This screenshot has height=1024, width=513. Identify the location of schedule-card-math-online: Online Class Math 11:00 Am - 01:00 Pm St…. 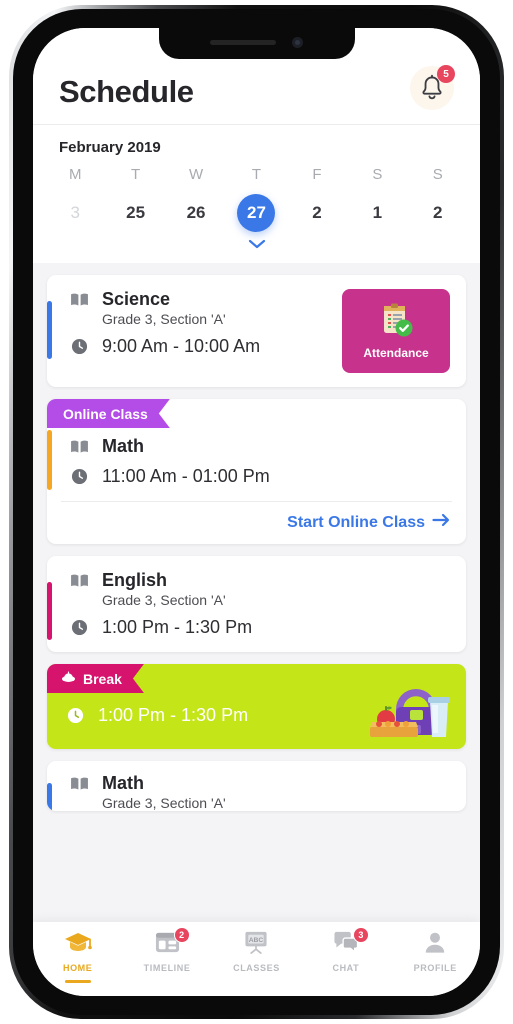
(256, 471).